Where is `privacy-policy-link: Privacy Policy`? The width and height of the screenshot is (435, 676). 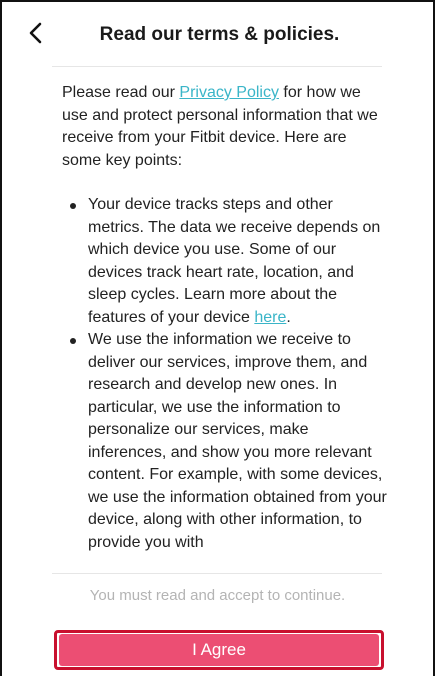
privacy-policy-link: Privacy Policy is located at coordinates (229, 92).